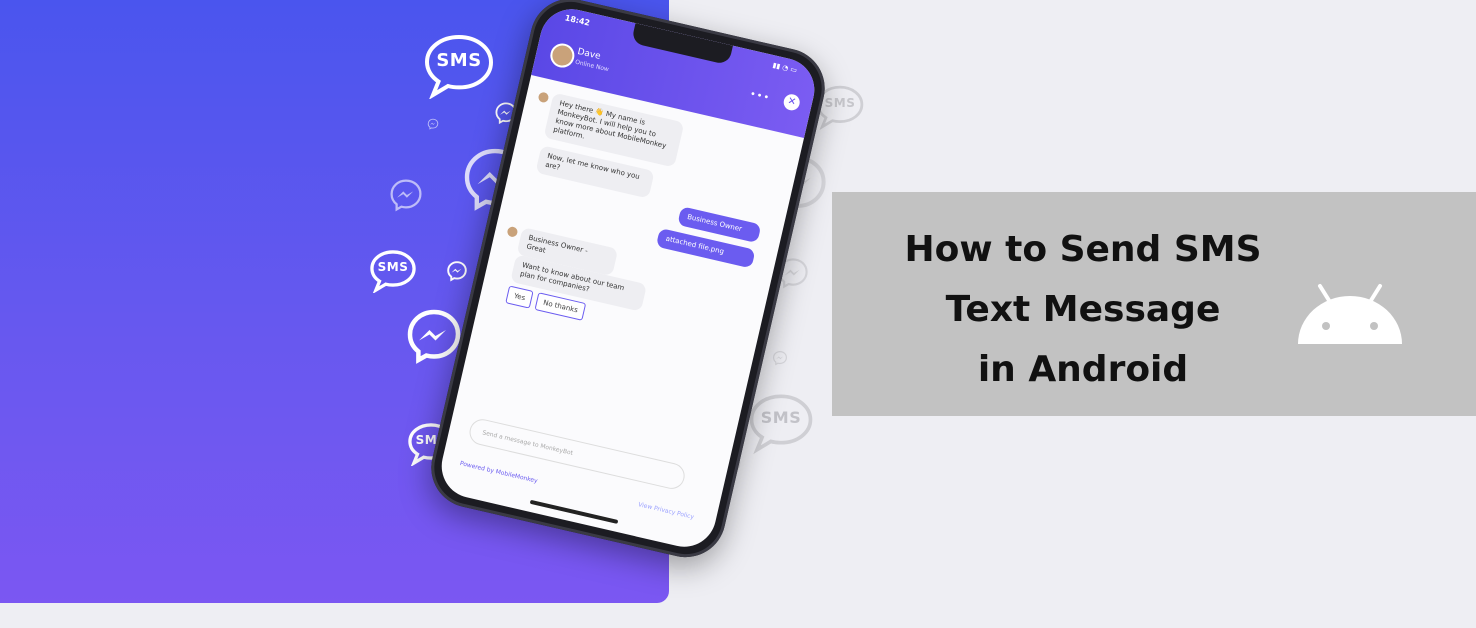  I want to click on avatar, so click(562, 55).